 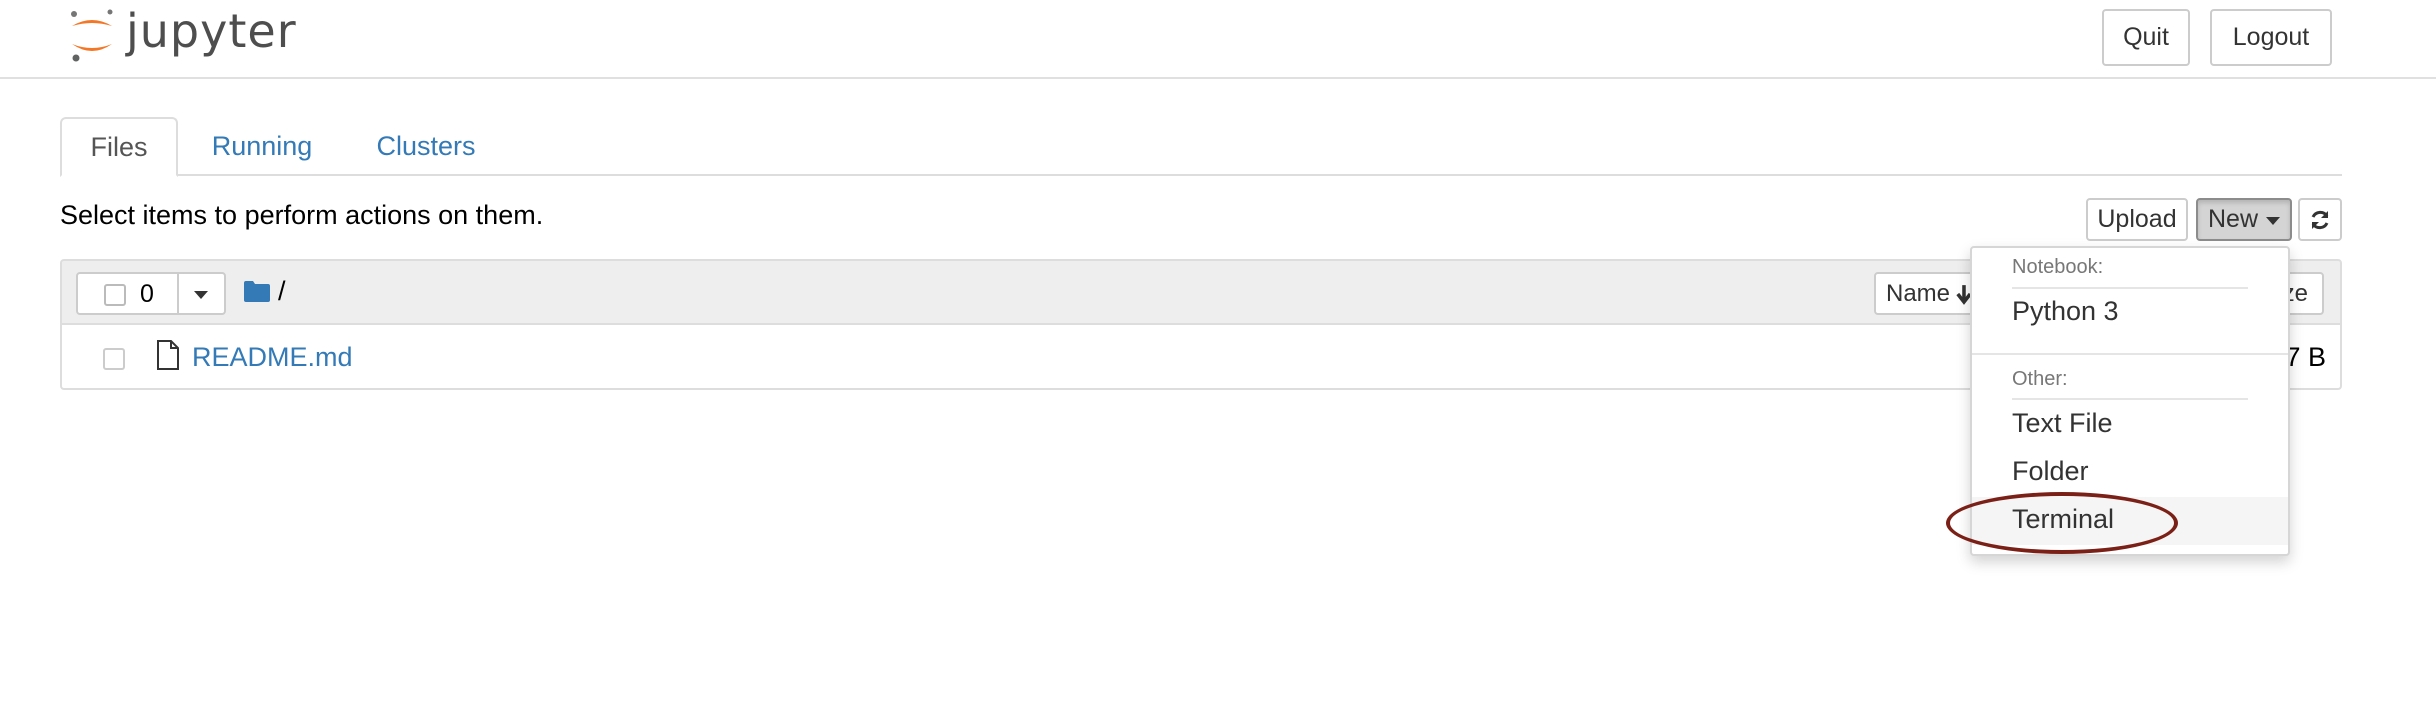 What do you see at coordinates (302, 215) in the screenshot?
I see `instructions-text: Select items to perform actions on them.` at bounding box center [302, 215].